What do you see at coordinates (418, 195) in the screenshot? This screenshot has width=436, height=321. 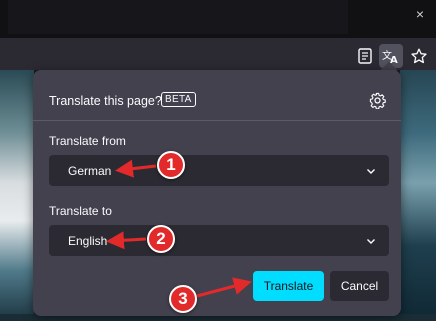 I see `page-background-right` at bounding box center [418, 195].